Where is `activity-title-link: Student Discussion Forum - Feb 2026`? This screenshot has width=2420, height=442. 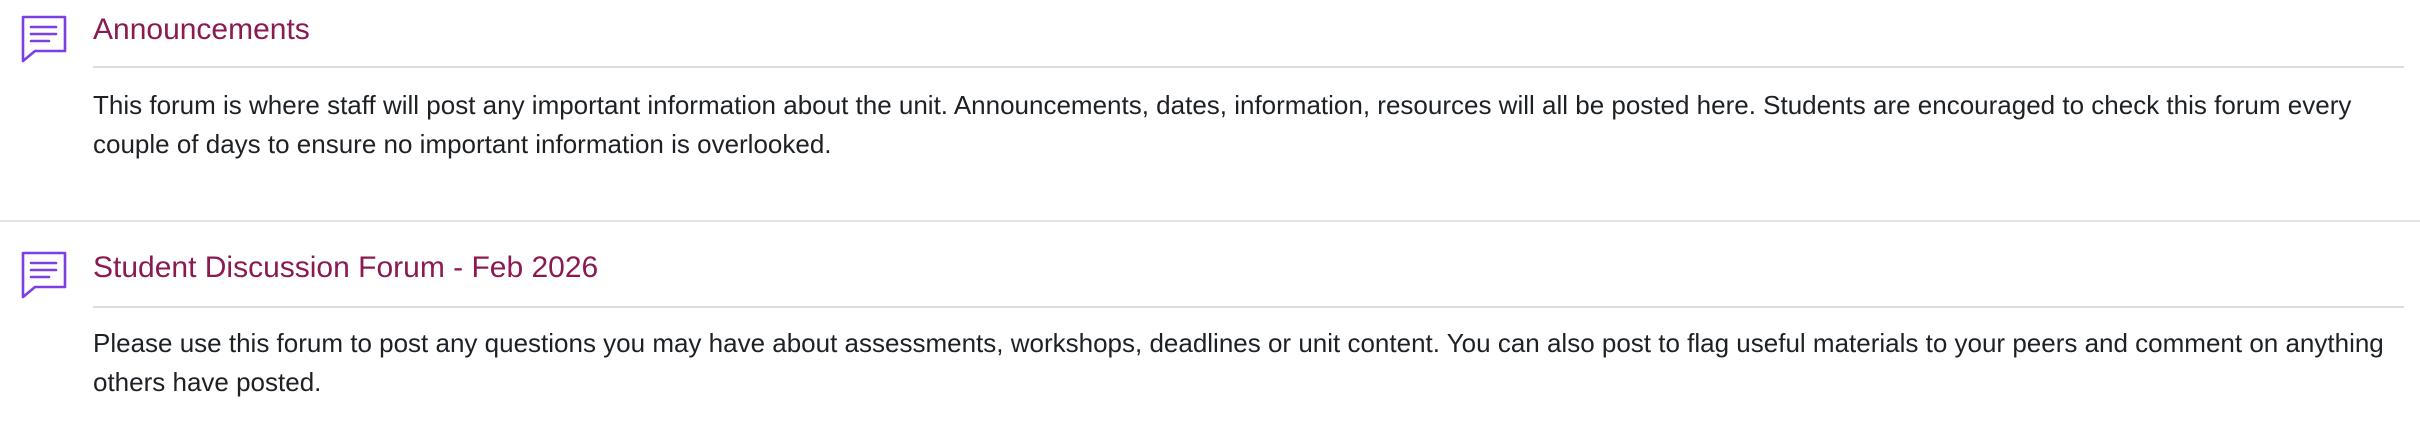
activity-title-link: Student Discussion Forum - Feb 2026 is located at coordinates (345, 268).